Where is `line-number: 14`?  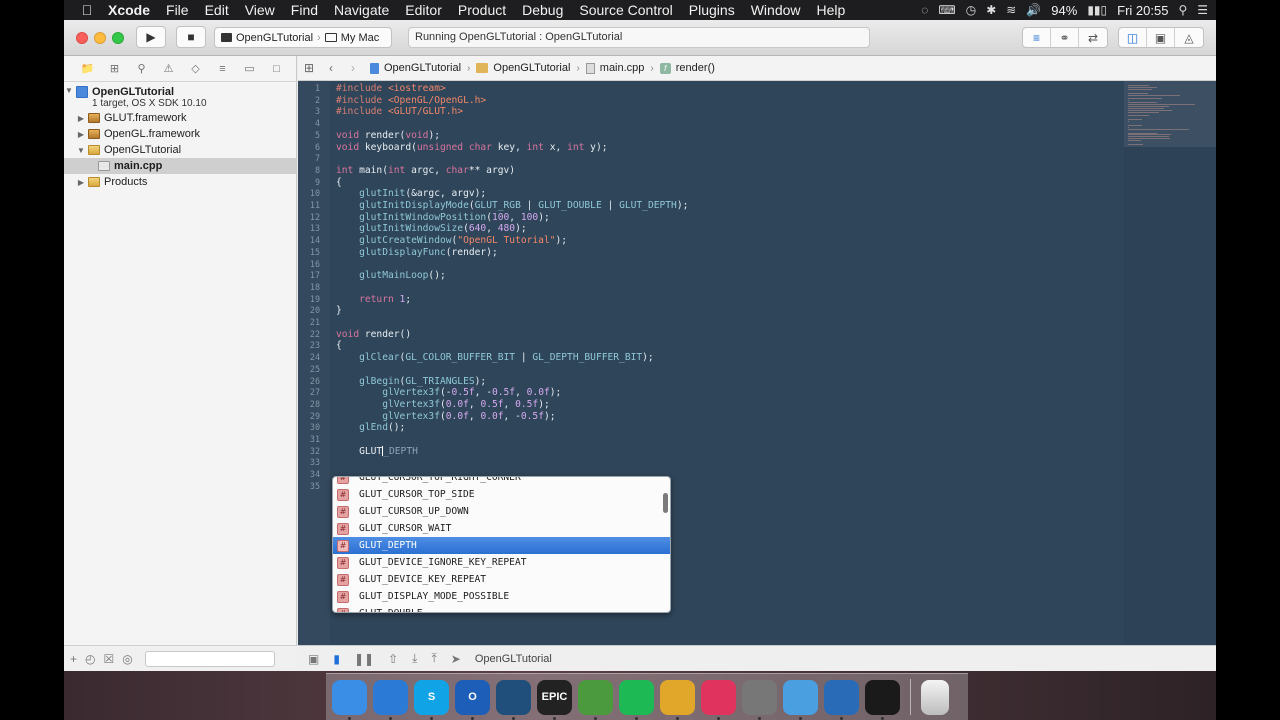
line-number: 14 is located at coordinates (309, 241).